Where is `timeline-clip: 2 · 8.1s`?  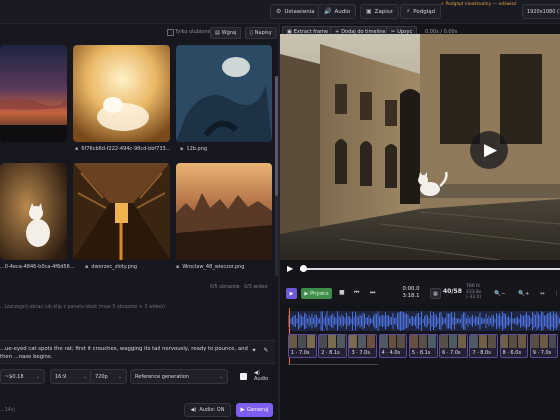
timeline-clip: 2 · 8.1s is located at coordinates (332, 346).